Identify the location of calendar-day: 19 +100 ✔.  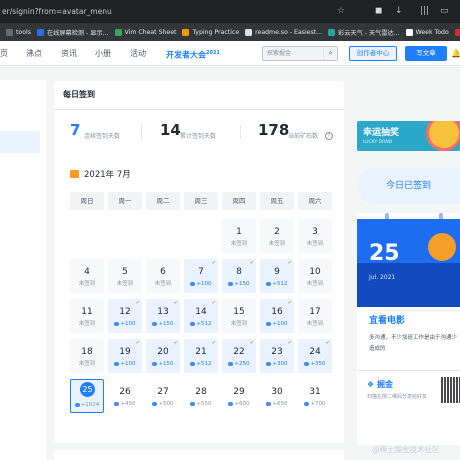
(125, 356).